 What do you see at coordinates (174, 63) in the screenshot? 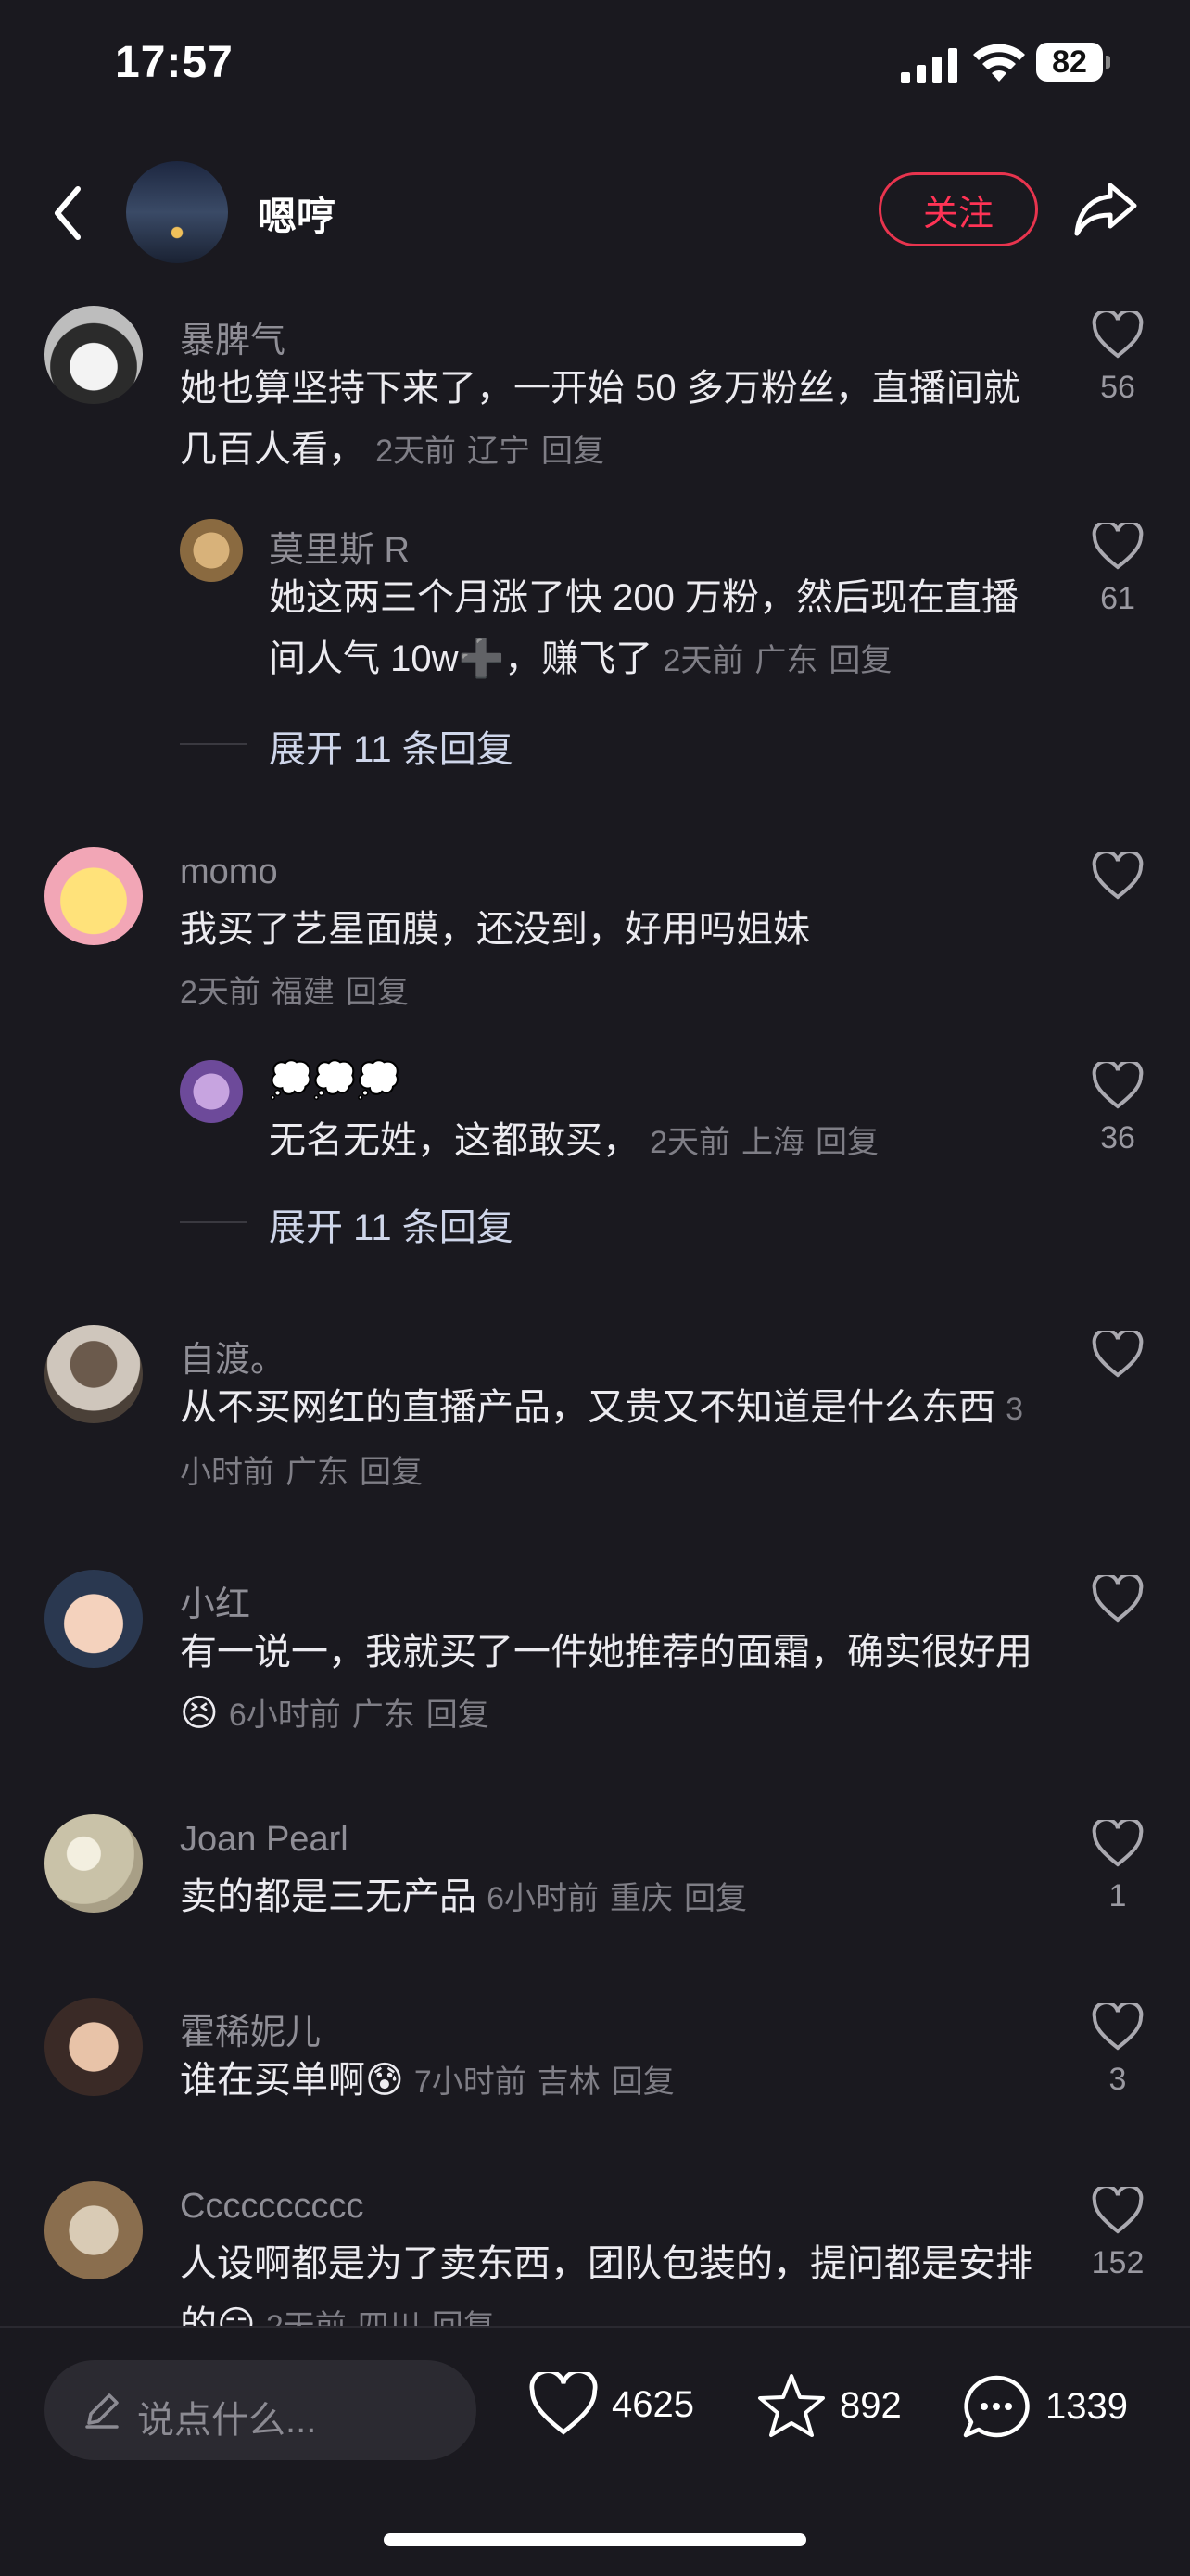
I see `clock: 17:57` at bounding box center [174, 63].